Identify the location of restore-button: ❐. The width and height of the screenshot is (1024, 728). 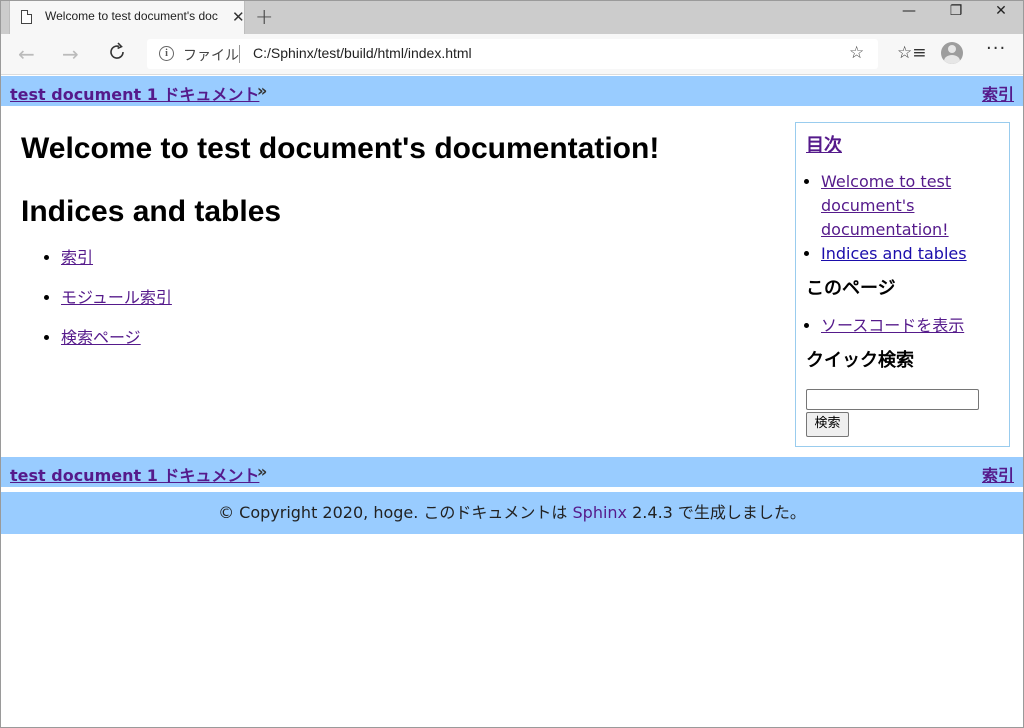
(956, 11).